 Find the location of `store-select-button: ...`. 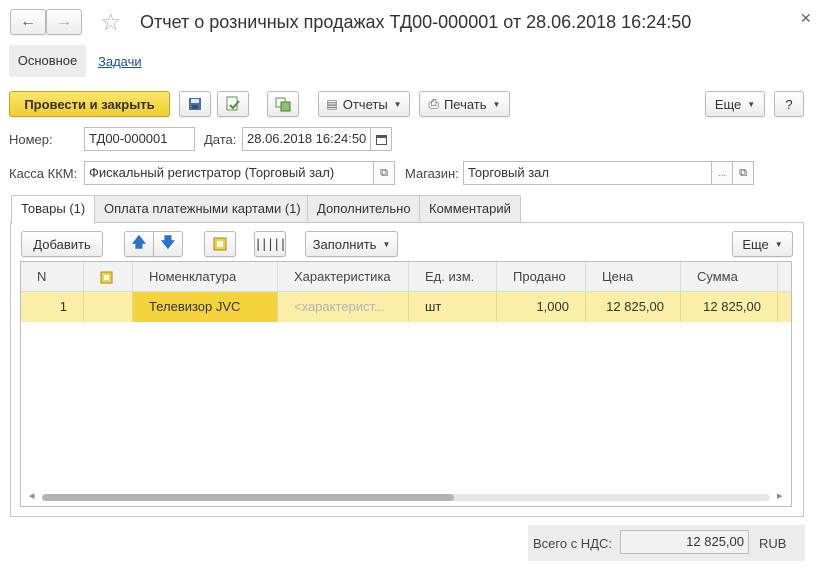

store-select-button: ... is located at coordinates (722, 173).